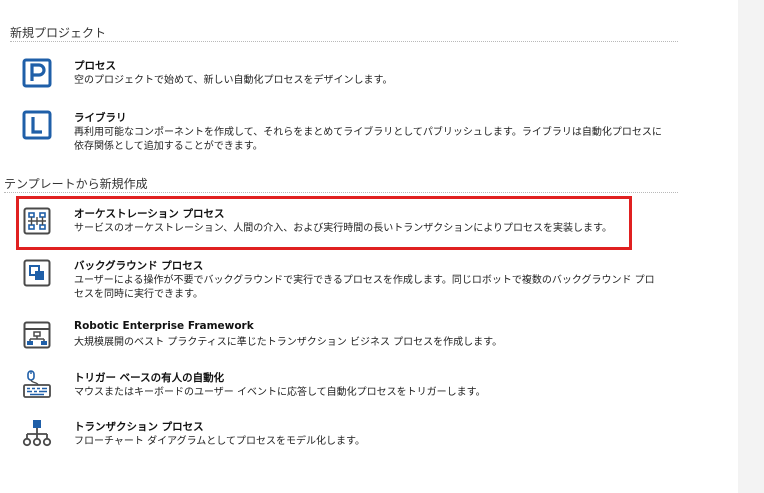 This screenshot has height=493, width=764. I want to click on item-title: Robotic Enterprise Framework, so click(164, 326).